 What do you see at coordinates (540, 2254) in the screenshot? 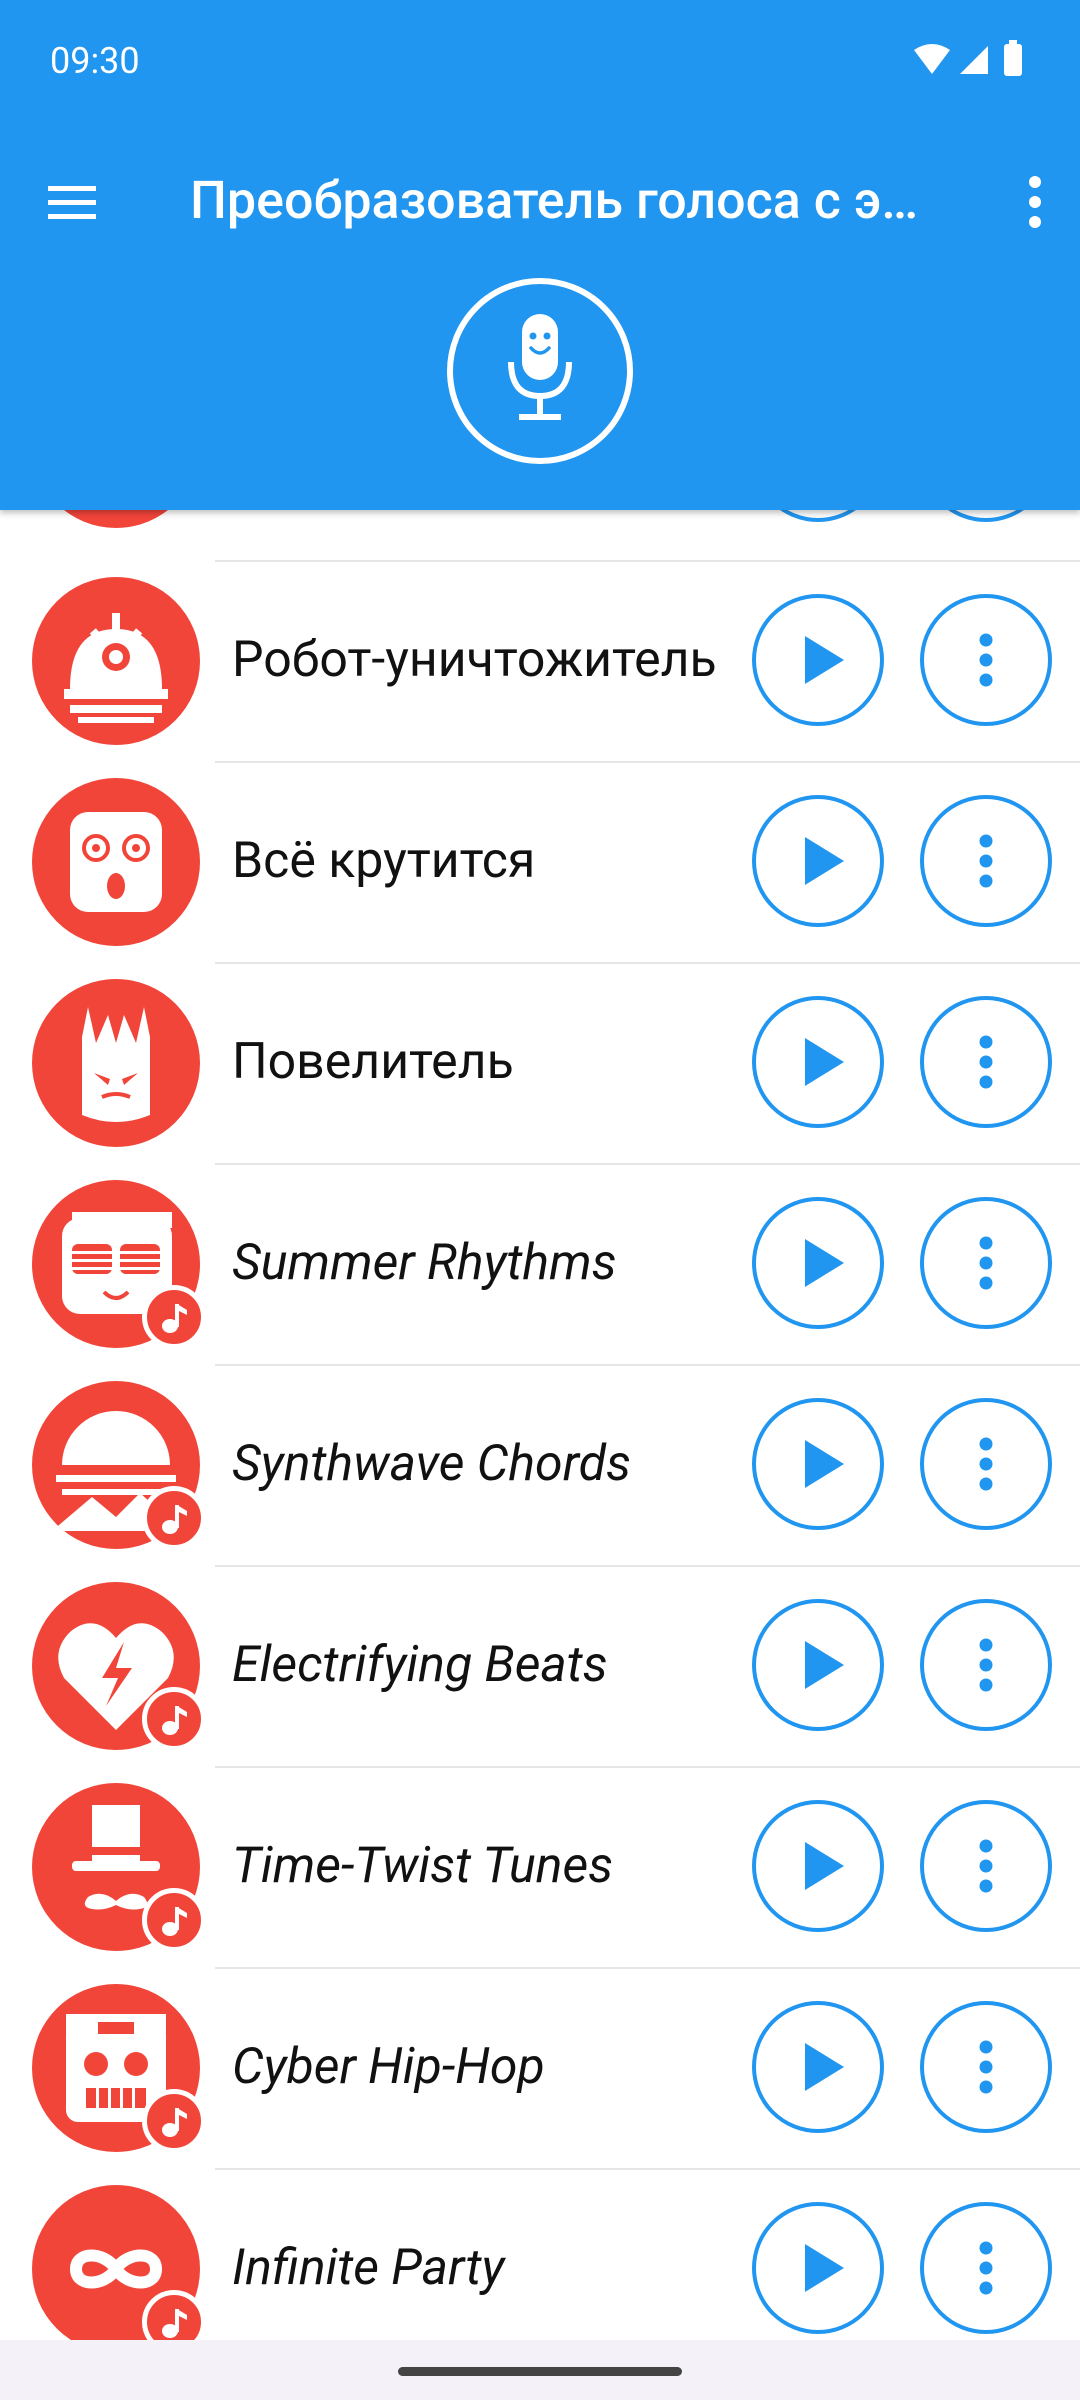
I see `effect-list-item: Infinite Party` at bounding box center [540, 2254].